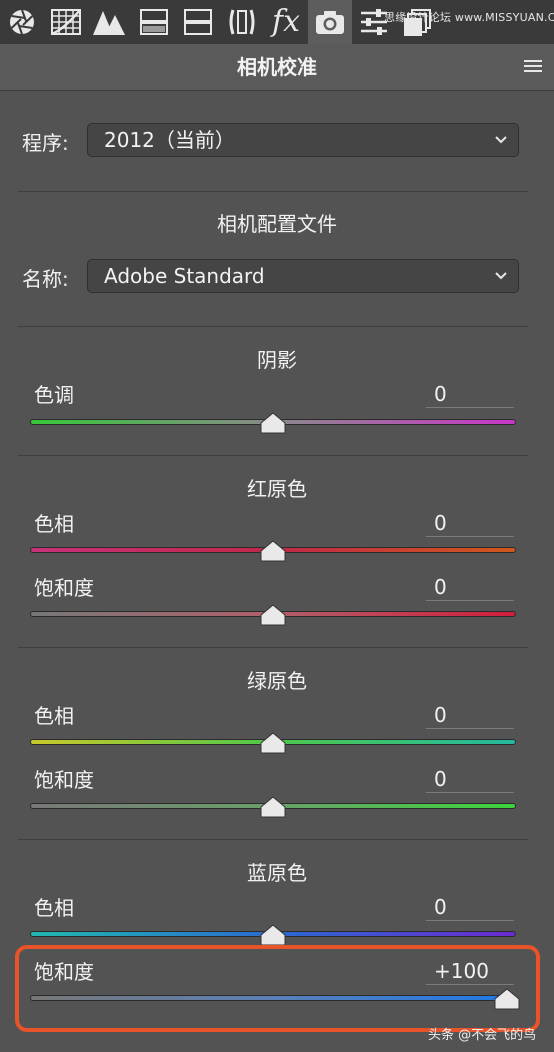  I want to click on panel-header: 相机校准, so click(277, 67).